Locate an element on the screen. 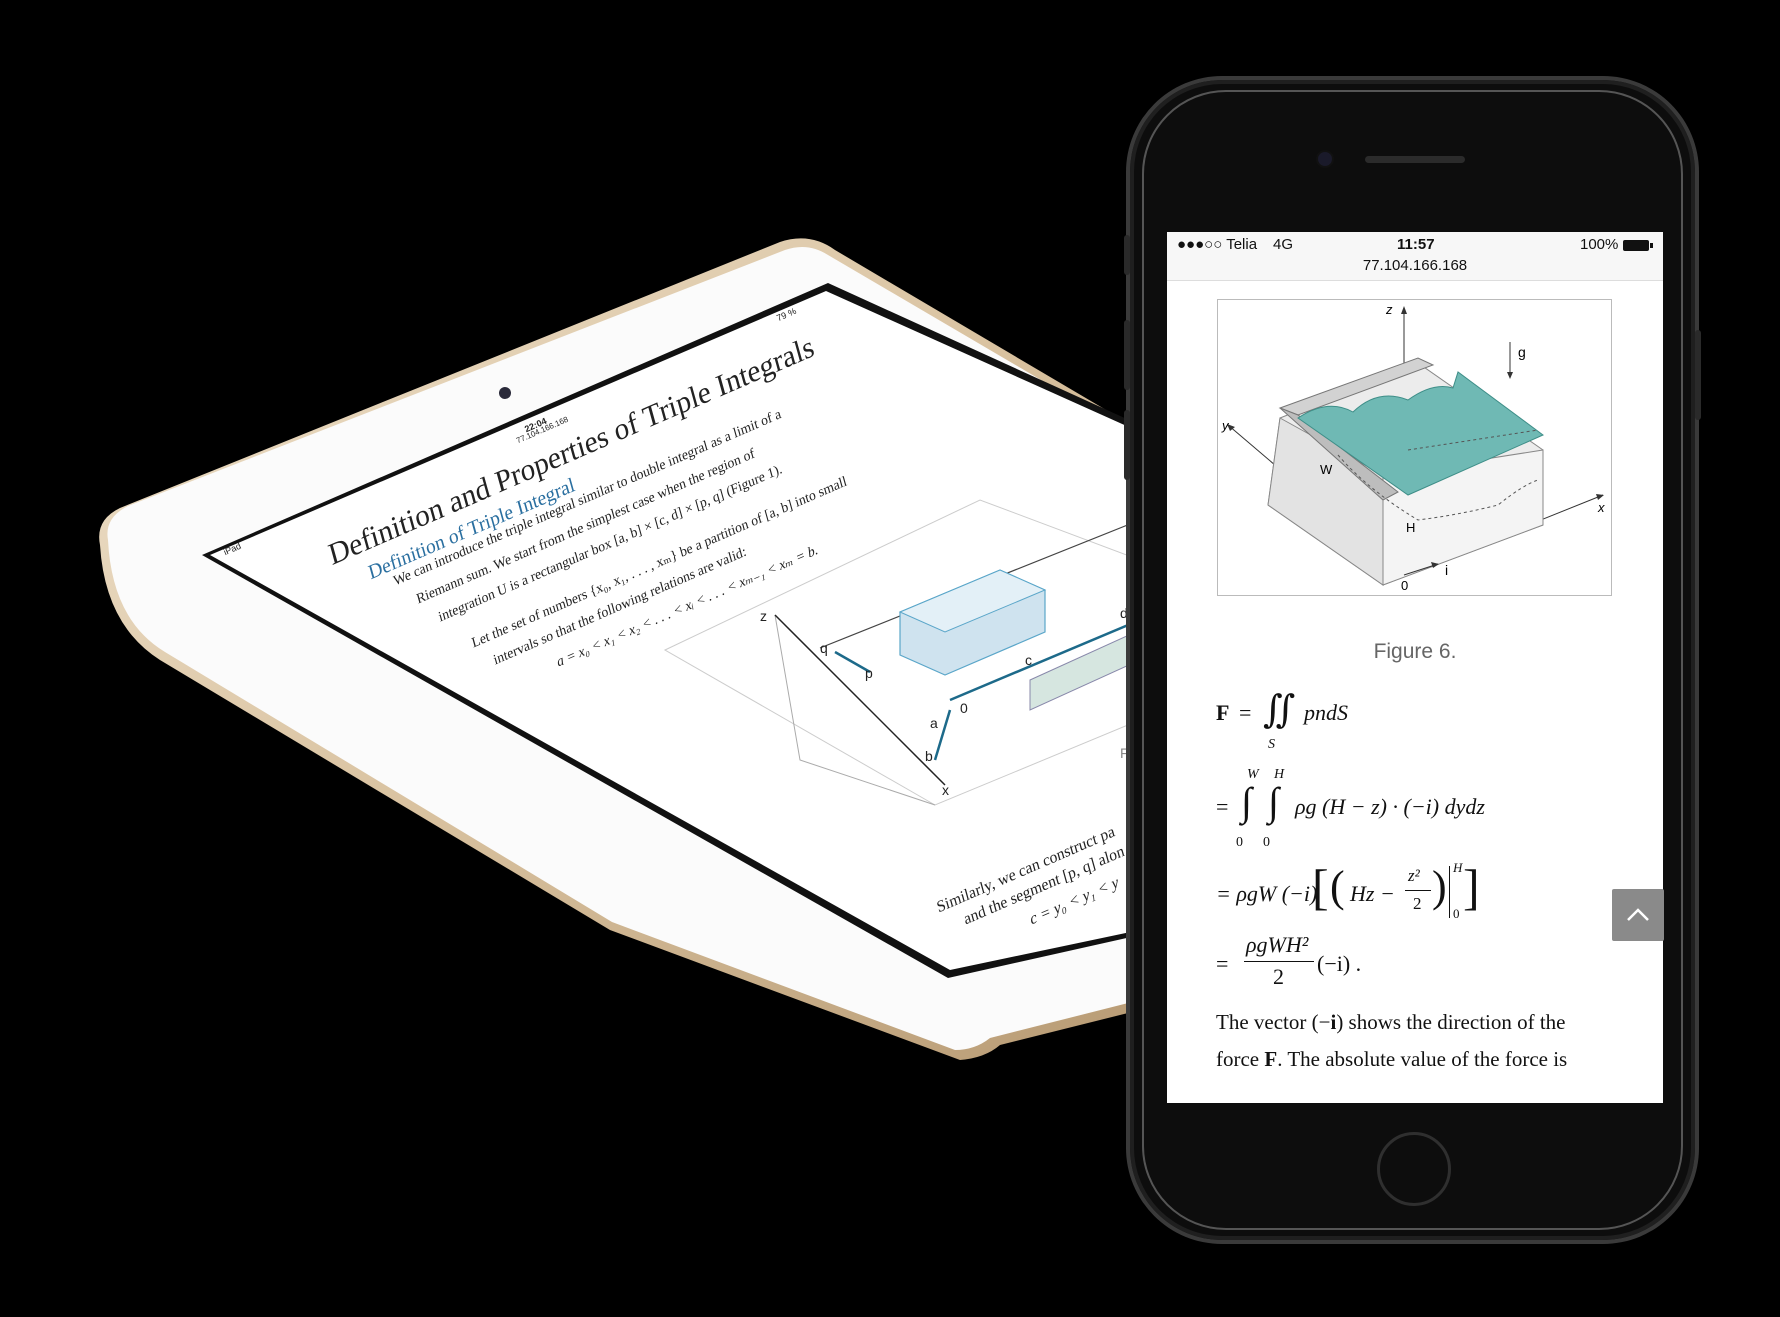  dimension-label-w: W is located at coordinates (1326, 469).